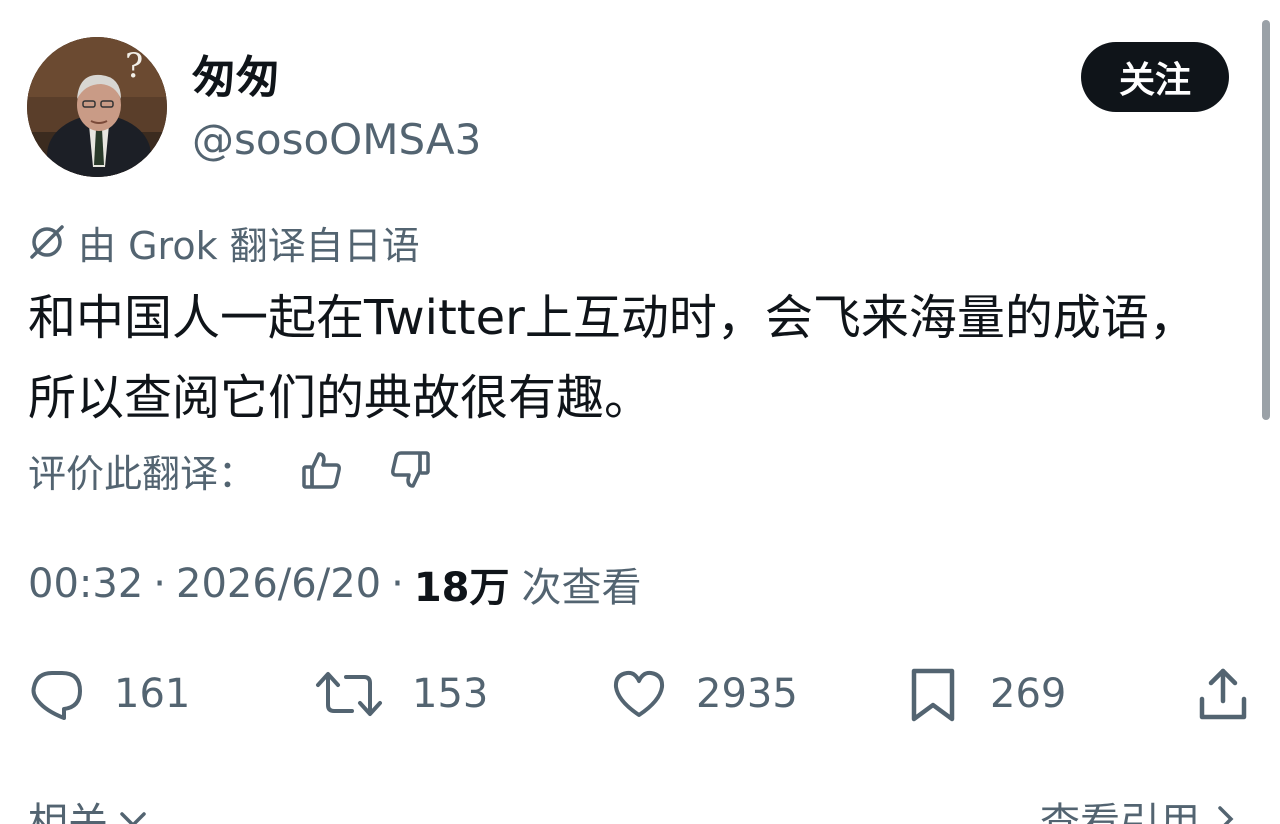 The image size is (1280, 824). I want to click on avatar: ?, so click(97, 107).